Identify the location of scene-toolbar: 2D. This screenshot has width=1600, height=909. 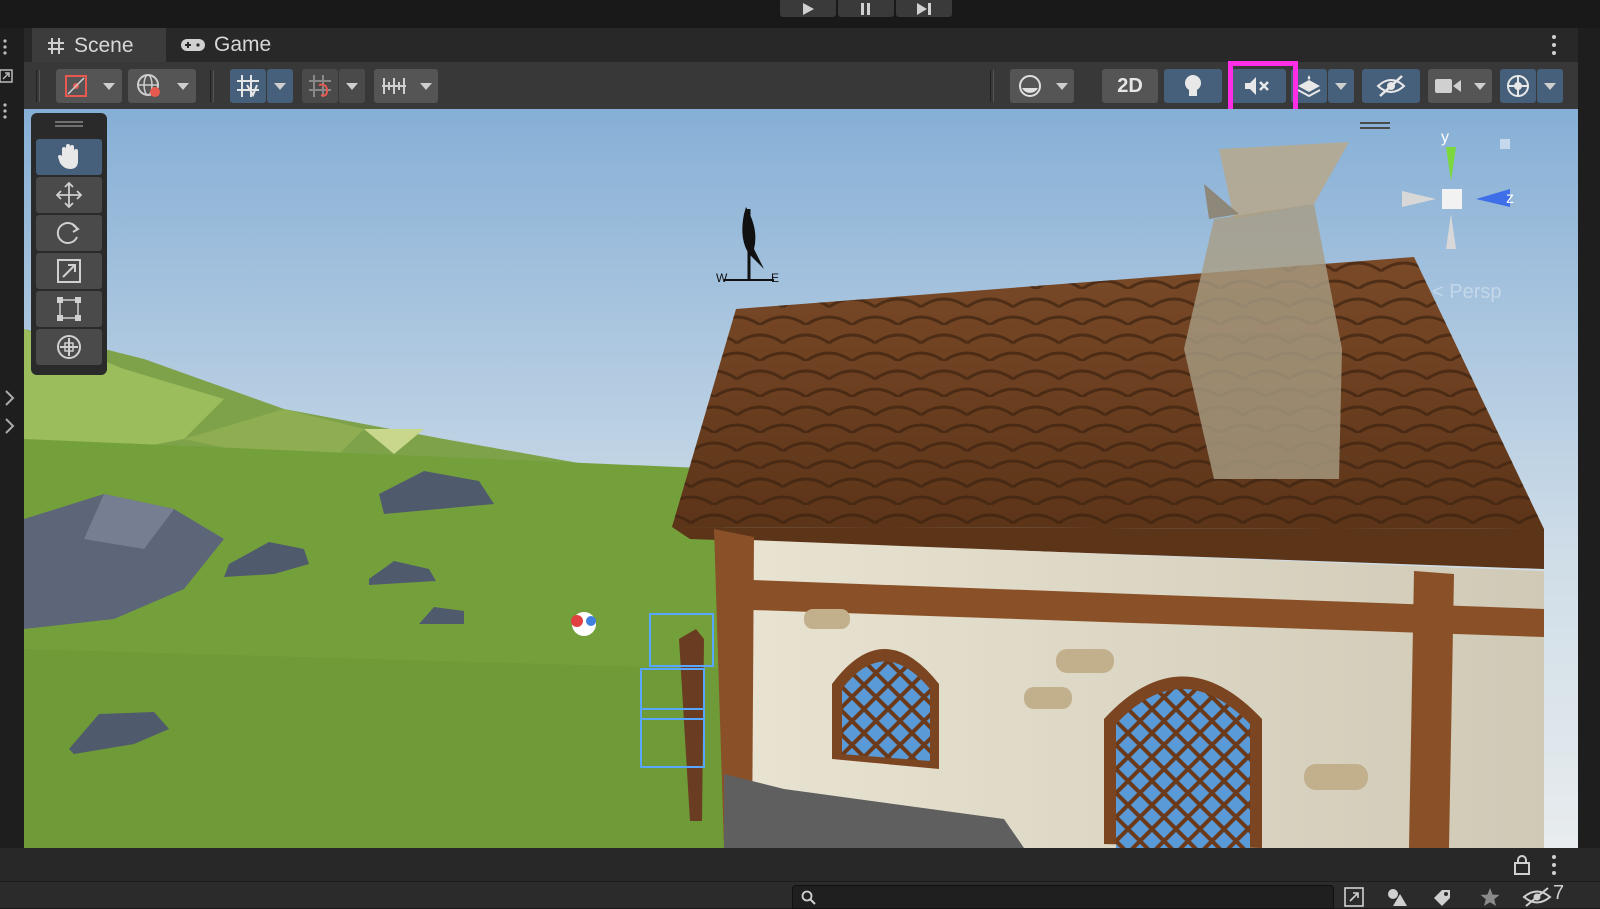
(801, 86).